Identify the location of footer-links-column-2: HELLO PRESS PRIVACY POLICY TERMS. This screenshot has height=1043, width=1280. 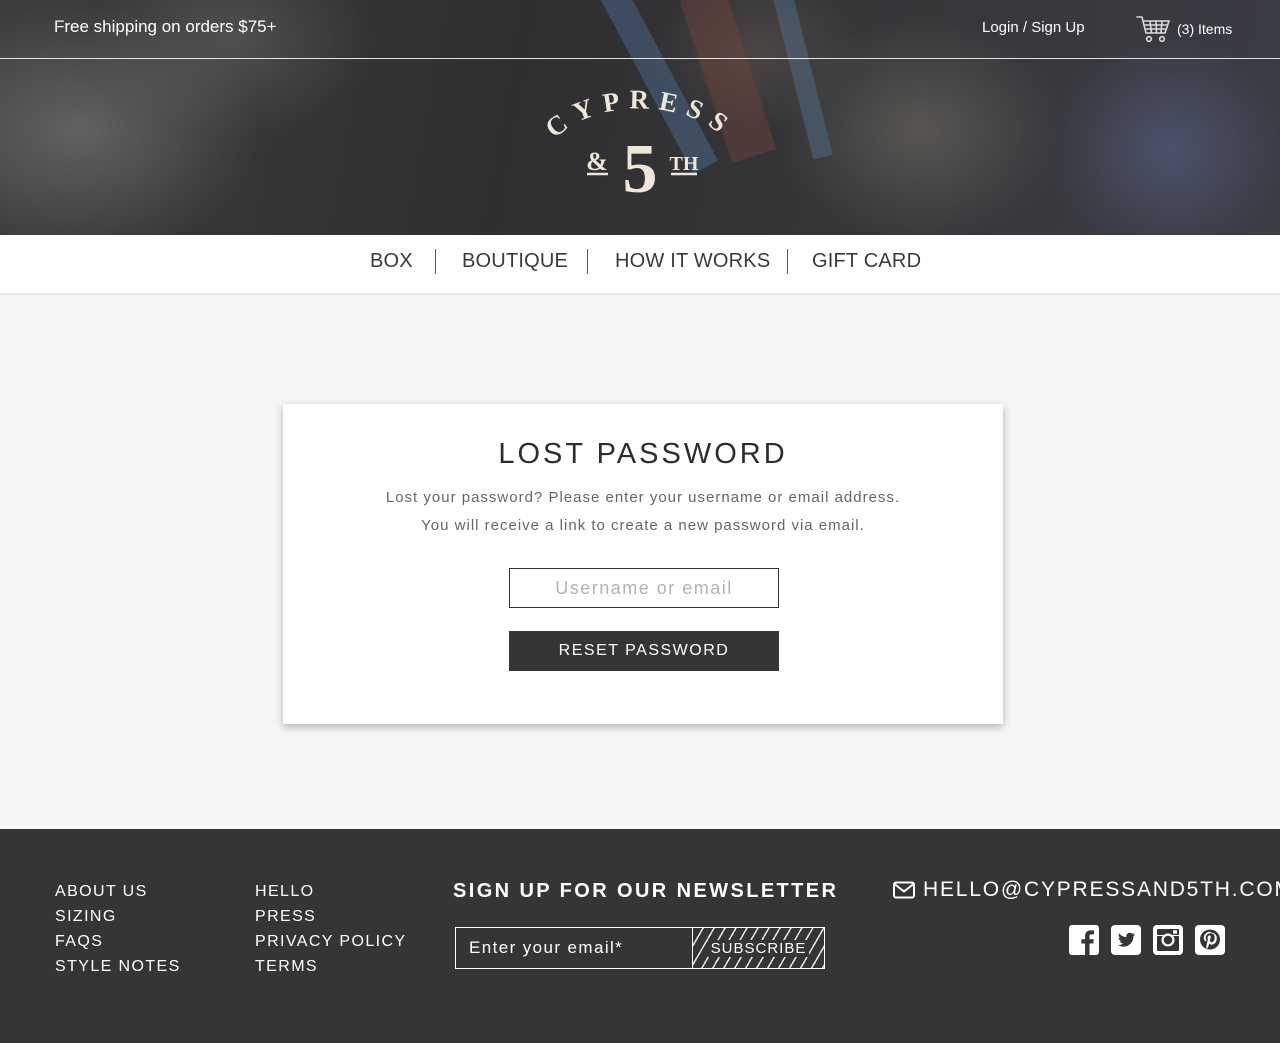
(331, 929).